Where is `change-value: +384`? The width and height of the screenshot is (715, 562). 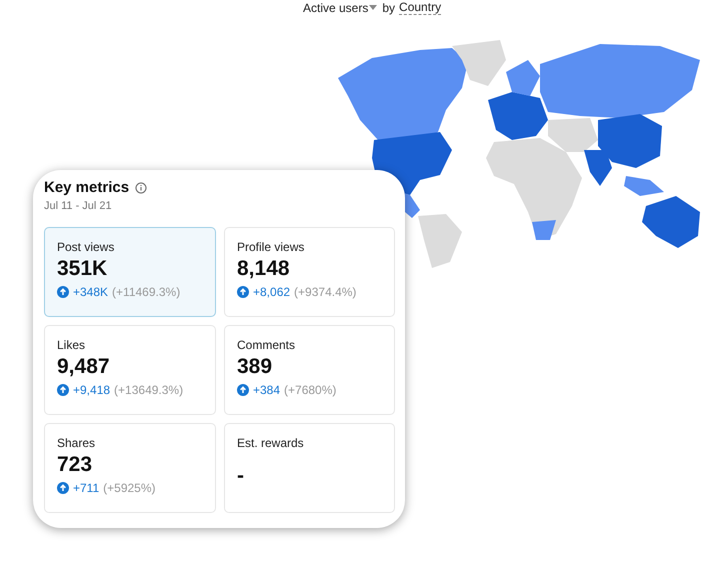
change-value: +384 is located at coordinates (266, 390).